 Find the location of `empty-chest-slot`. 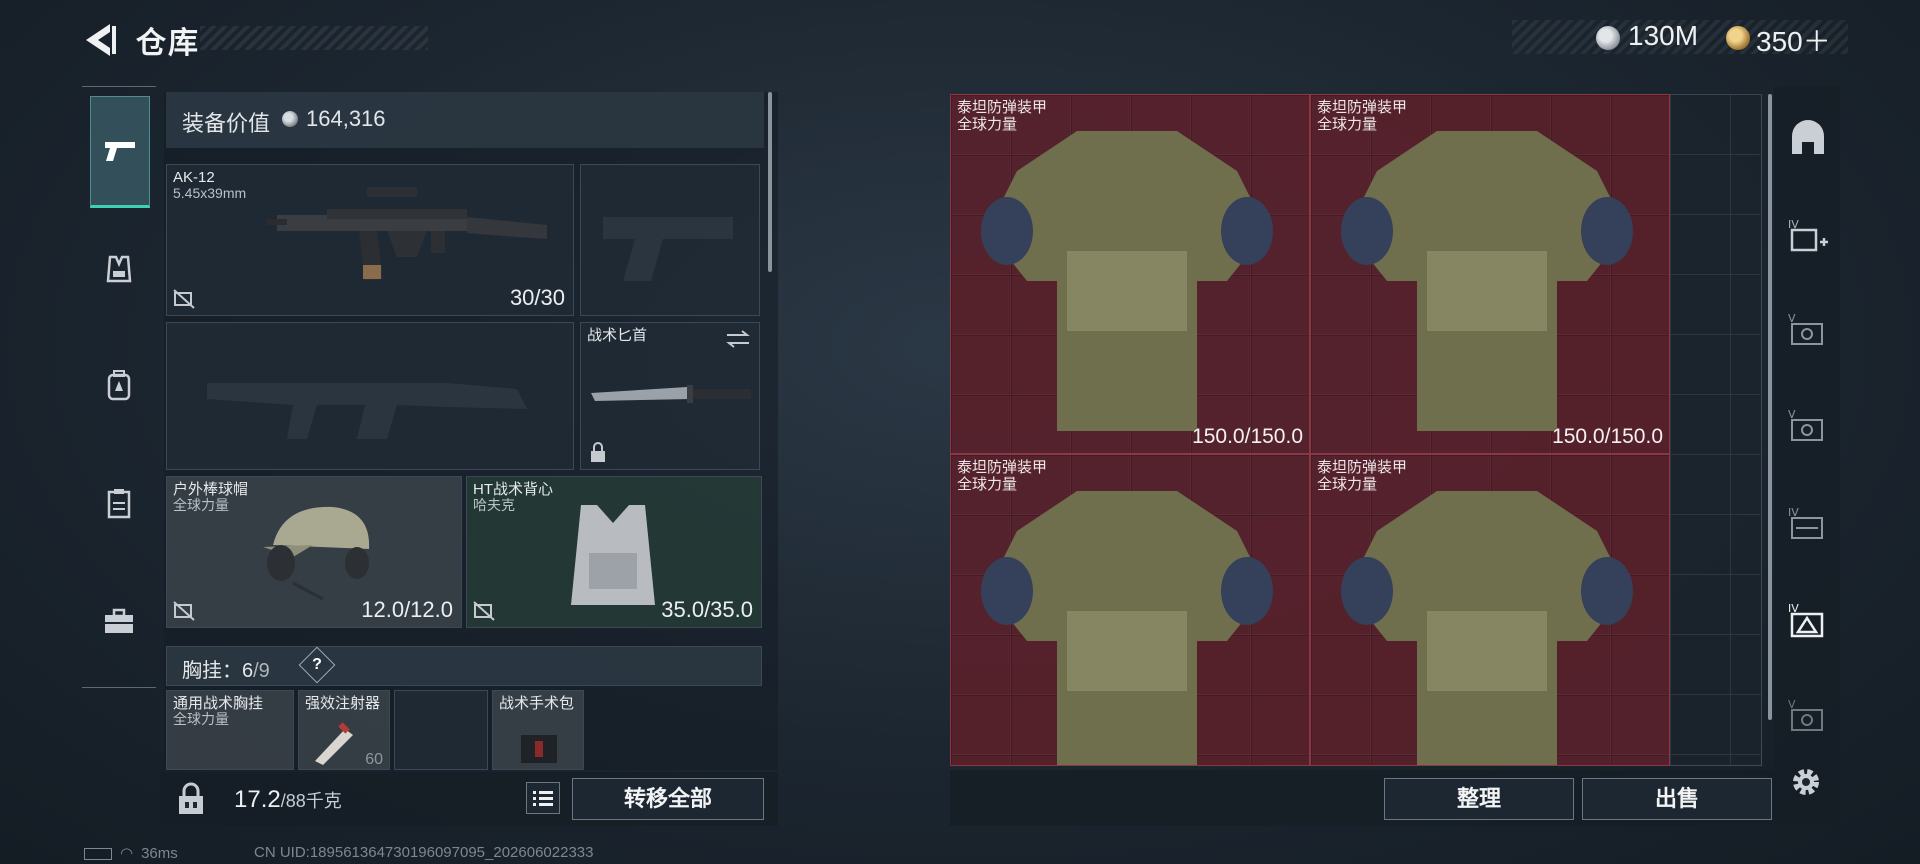

empty-chest-slot is located at coordinates (441, 730).